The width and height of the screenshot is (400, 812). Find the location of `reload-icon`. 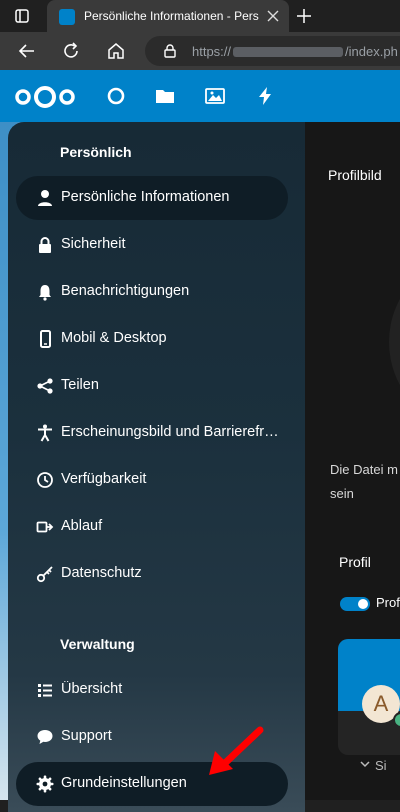

reload-icon is located at coordinates (71, 51).